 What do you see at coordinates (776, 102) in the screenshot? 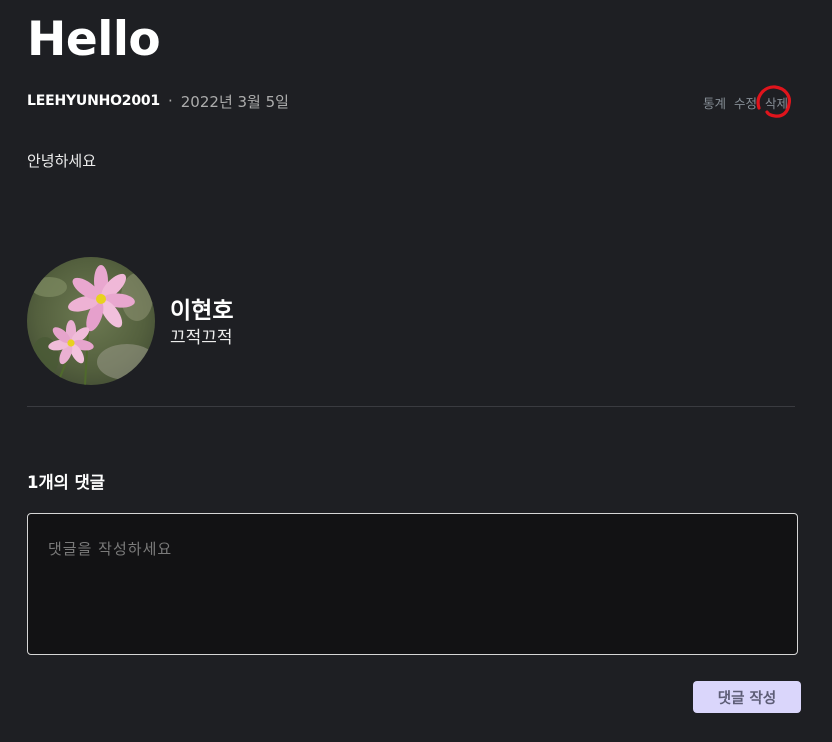
I see `delete-button: 삭제` at bounding box center [776, 102].